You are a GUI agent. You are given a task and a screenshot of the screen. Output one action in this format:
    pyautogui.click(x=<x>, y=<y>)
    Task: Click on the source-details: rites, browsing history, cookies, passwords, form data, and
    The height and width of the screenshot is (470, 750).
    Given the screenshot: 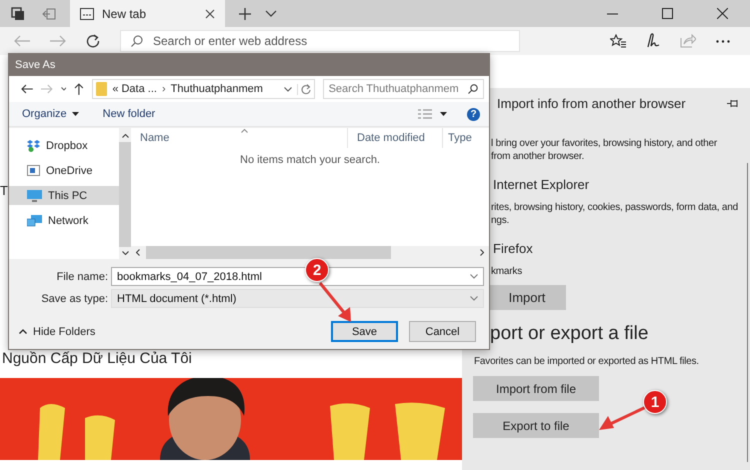 What is the action you would take?
    pyautogui.click(x=614, y=207)
    